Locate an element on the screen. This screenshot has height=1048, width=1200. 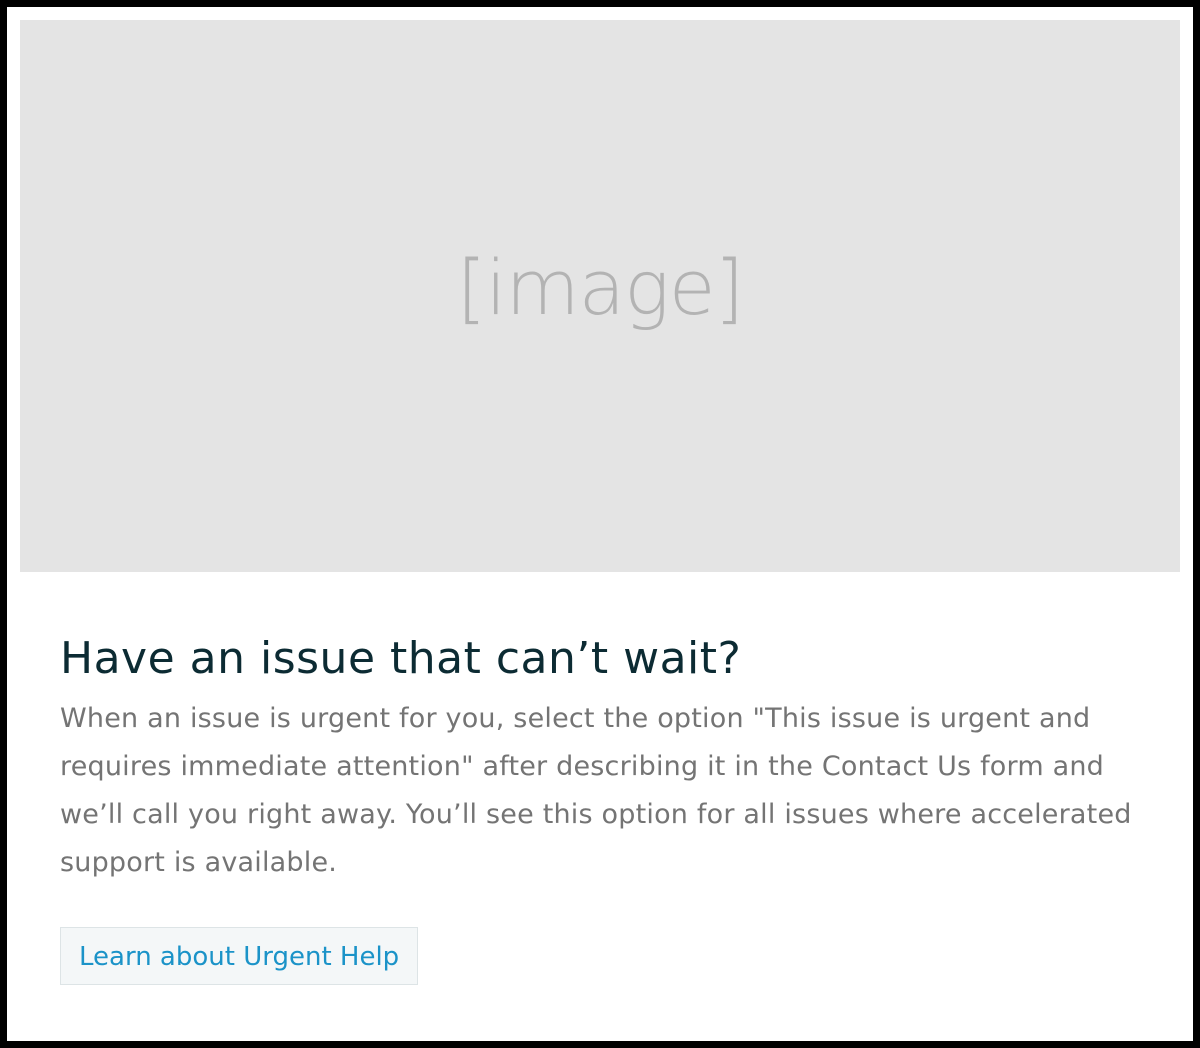
card-title: Have an issue that can’t wait? is located at coordinates (401, 658).